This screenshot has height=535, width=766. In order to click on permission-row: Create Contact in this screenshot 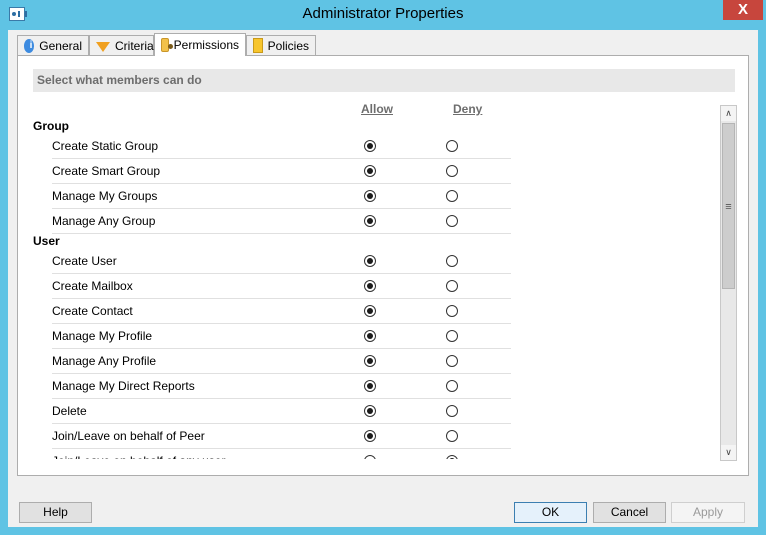, I will do `click(281, 311)`.